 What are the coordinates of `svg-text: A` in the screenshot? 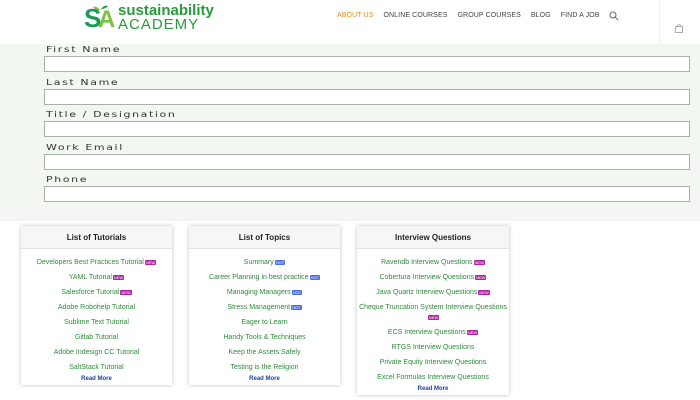 It's located at (106, 19).